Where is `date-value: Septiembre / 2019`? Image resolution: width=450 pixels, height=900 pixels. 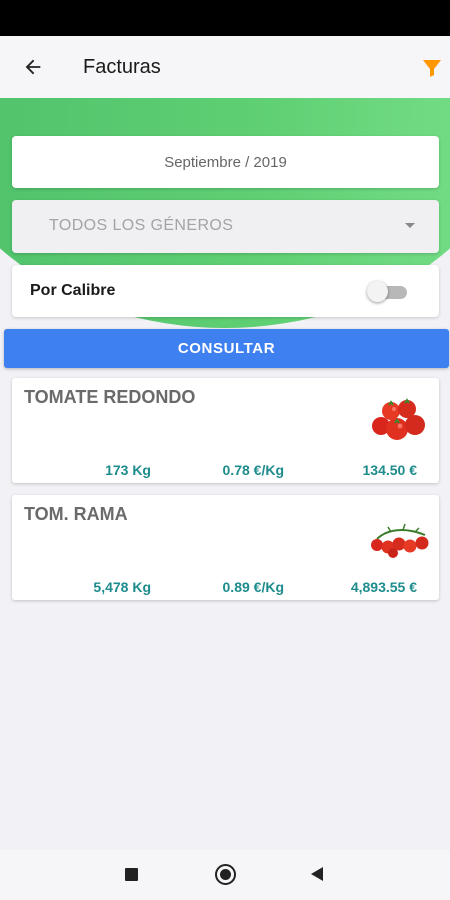 date-value: Septiembre / 2019 is located at coordinates (225, 162).